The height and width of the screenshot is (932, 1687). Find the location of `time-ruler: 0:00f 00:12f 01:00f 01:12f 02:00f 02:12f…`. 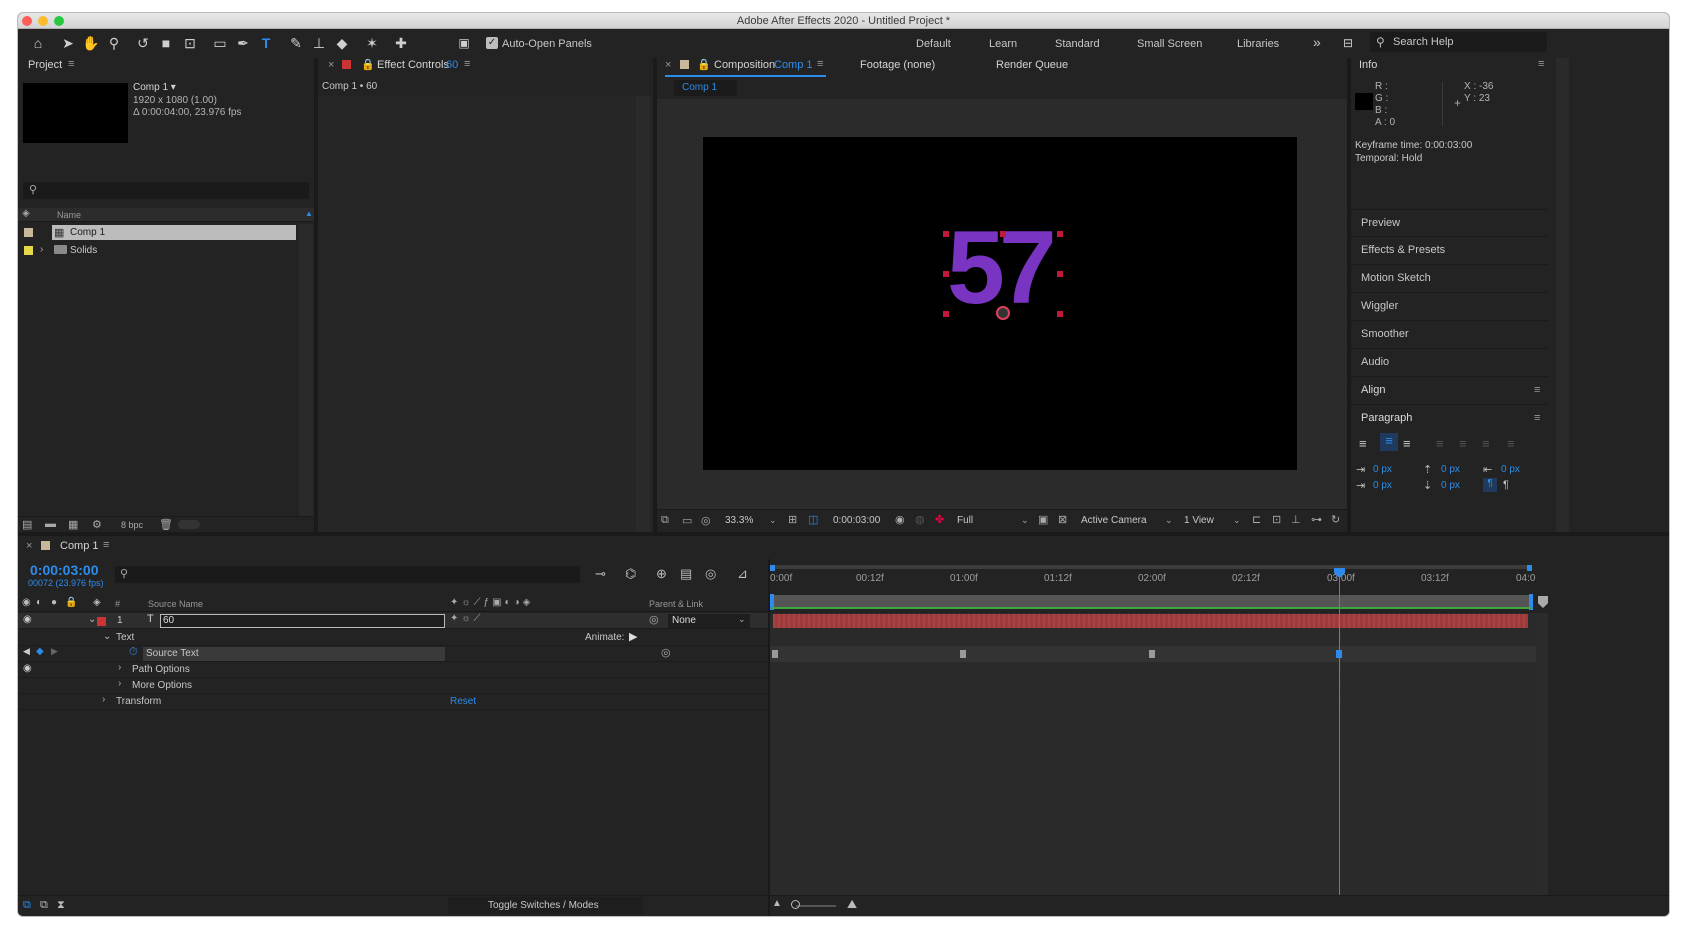

time-ruler: 0:00f 00:12f 01:00f 01:12f 02:00f 02:12f… is located at coordinates (1153, 586).